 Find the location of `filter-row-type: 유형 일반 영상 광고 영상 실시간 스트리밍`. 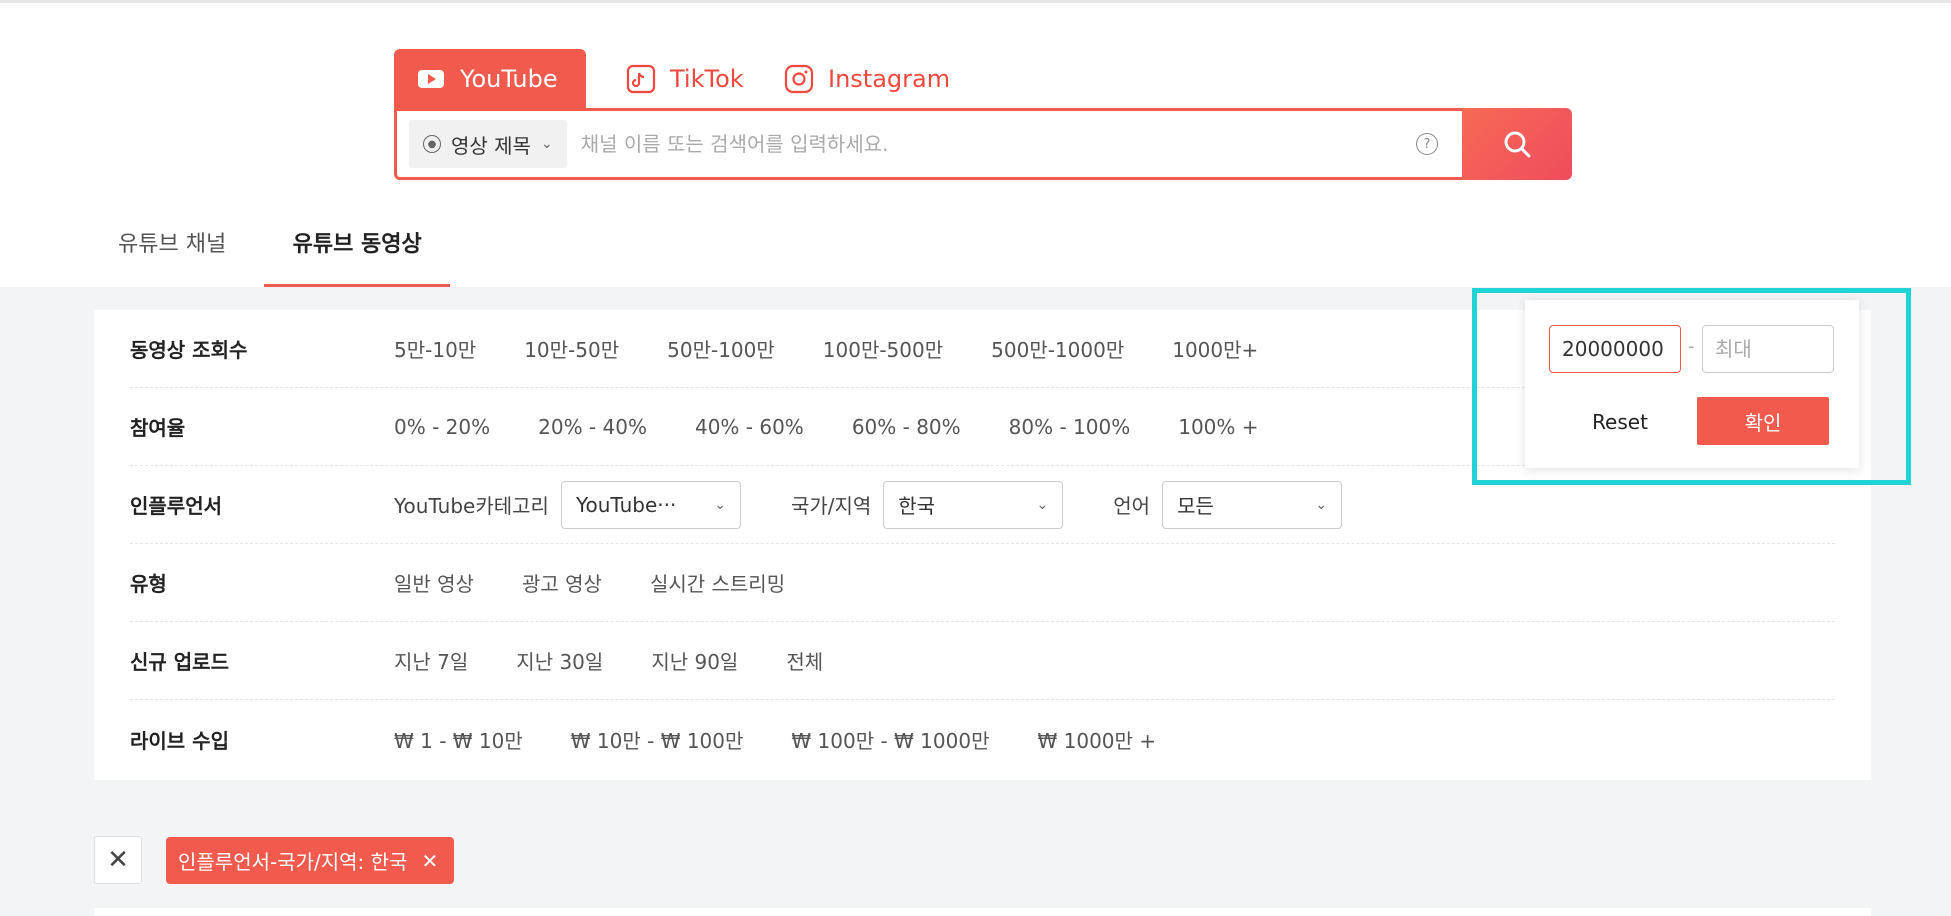

filter-row-type: 유형 일반 영상 광고 영상 실시간 스트리밍 is located at coordinates (982, 583).